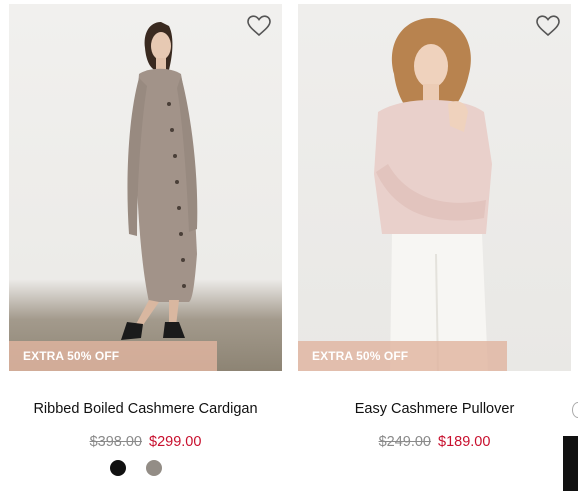  I want to click on product-price: $249.00 $189.00, so click(434, 442).